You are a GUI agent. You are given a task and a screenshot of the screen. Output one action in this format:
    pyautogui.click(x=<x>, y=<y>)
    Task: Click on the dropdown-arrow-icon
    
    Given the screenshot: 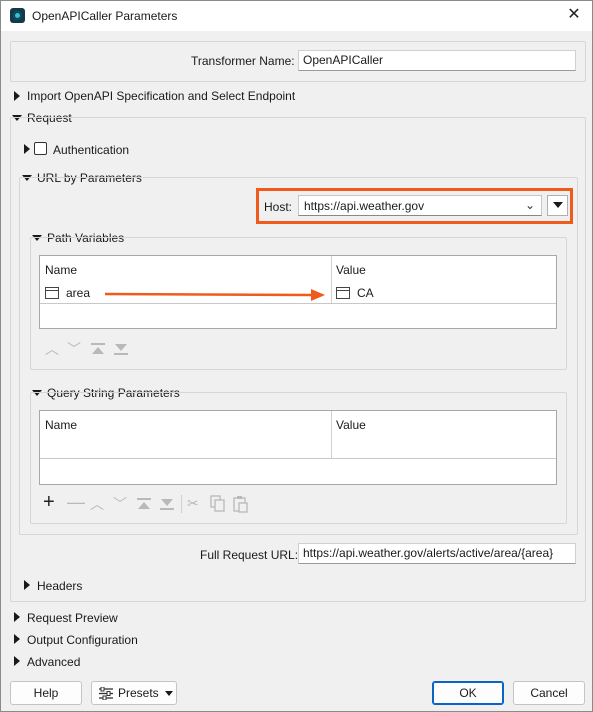 What is the action you would take?
    pyautogui.click(x=558, y=205)
    